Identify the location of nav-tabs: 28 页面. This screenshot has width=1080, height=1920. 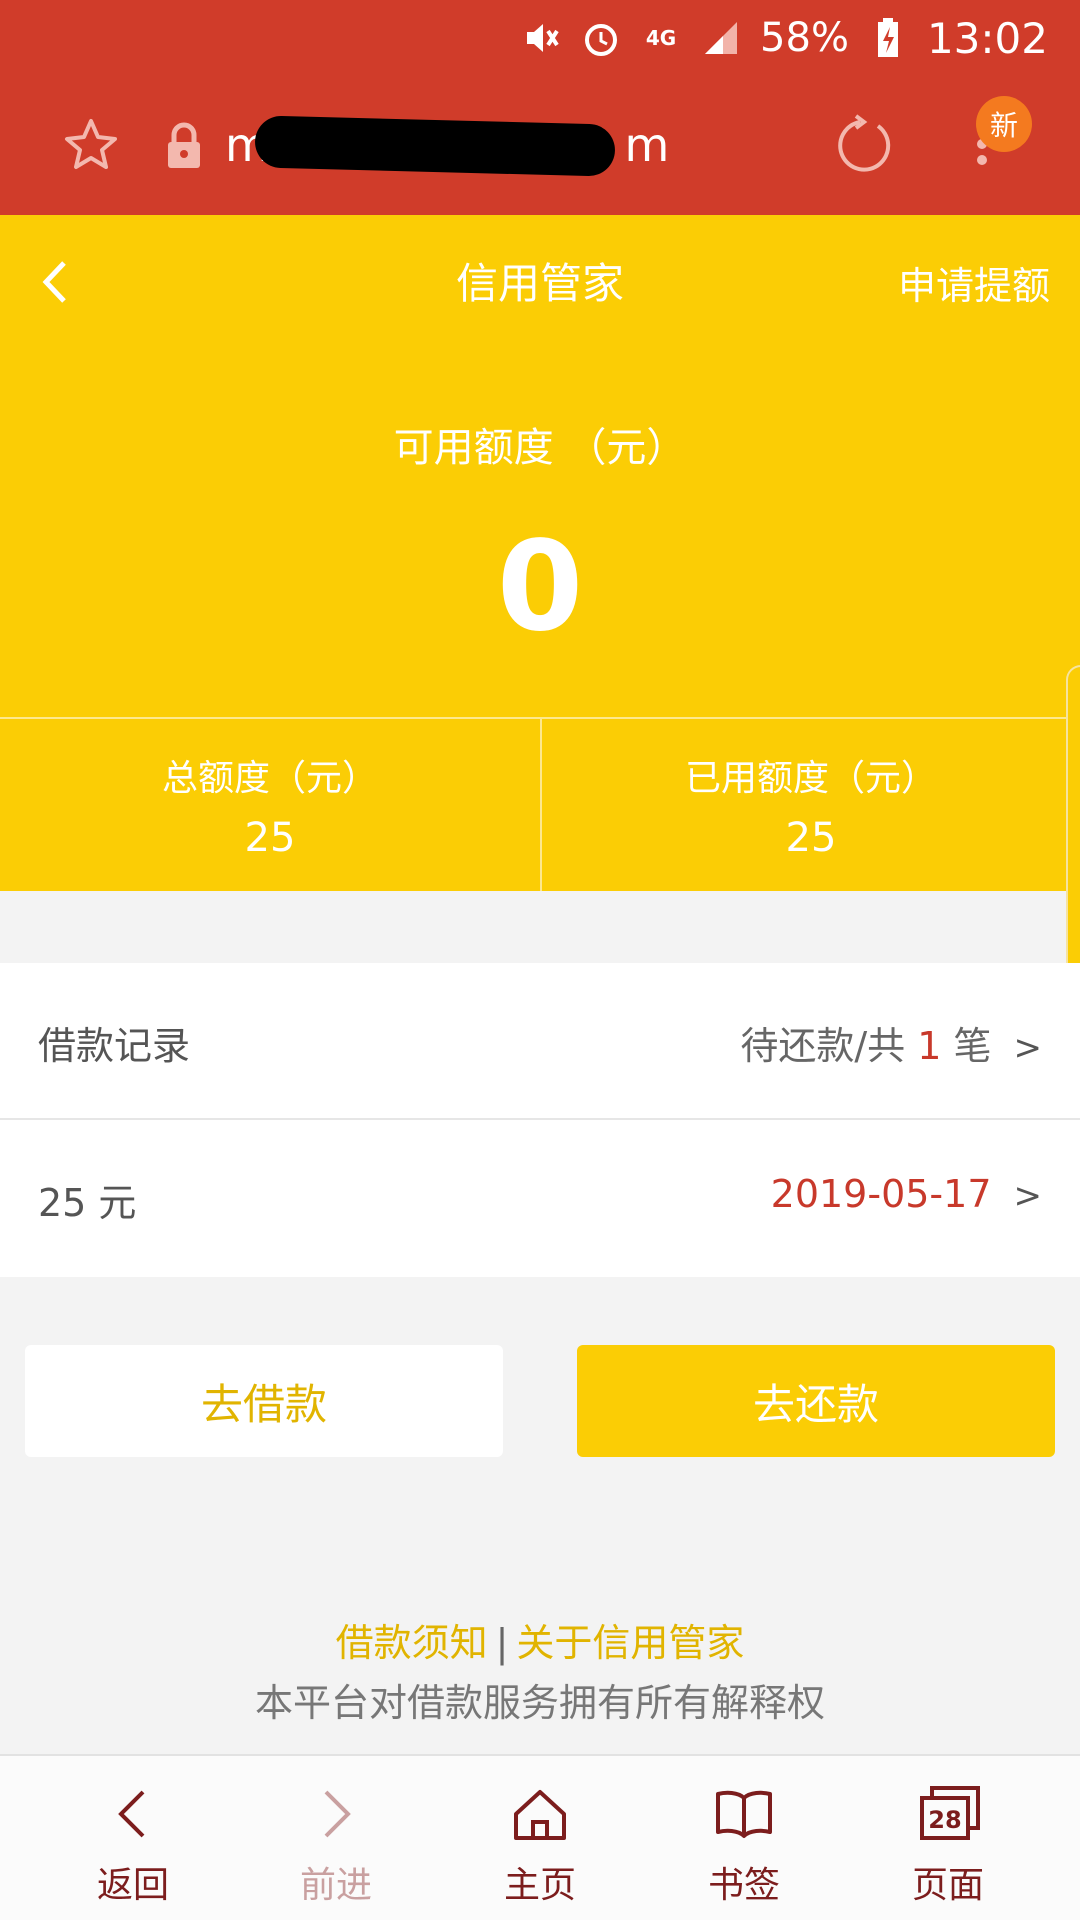
(948, 1838).